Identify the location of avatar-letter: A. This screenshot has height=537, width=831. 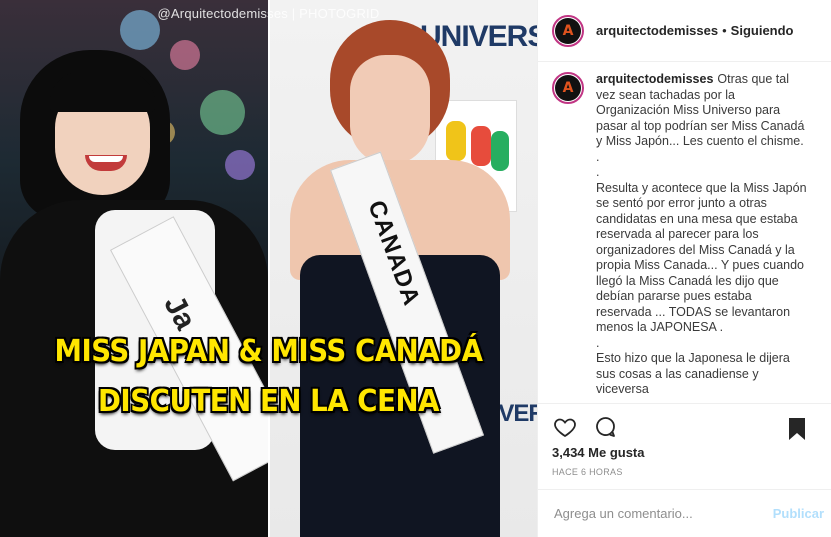
(568, 30).